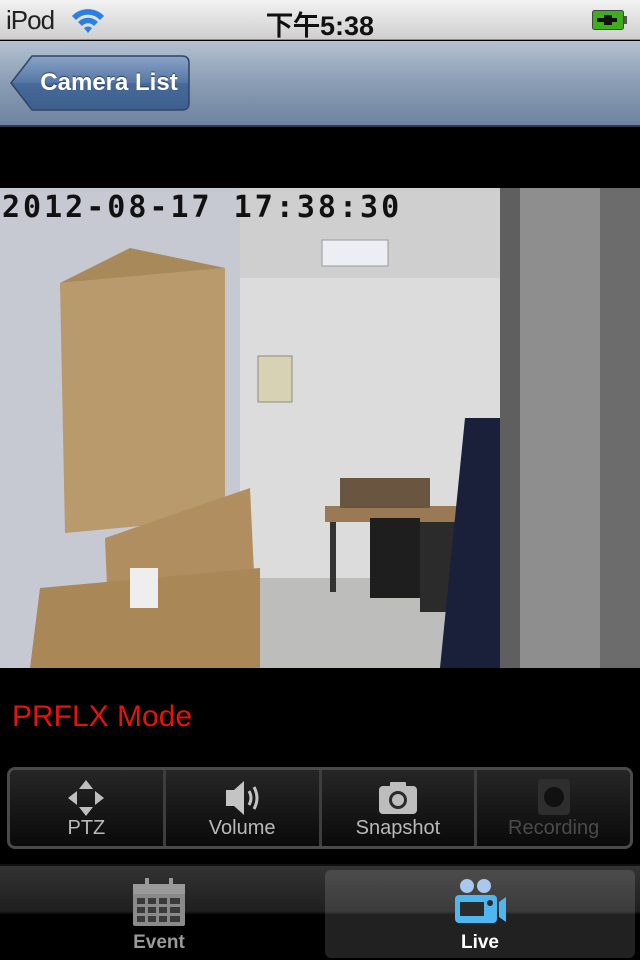 The image size is (640, 960). Describe the element at coordinates (86, 798) in the screenshot. I see `ptz-arrows-icon` at that location.